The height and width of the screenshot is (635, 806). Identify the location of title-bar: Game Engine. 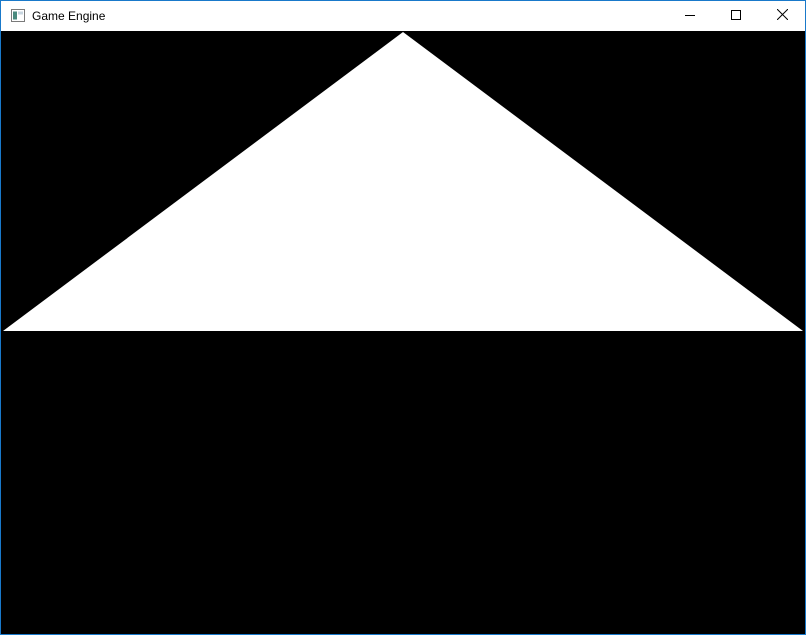
(403, 16).